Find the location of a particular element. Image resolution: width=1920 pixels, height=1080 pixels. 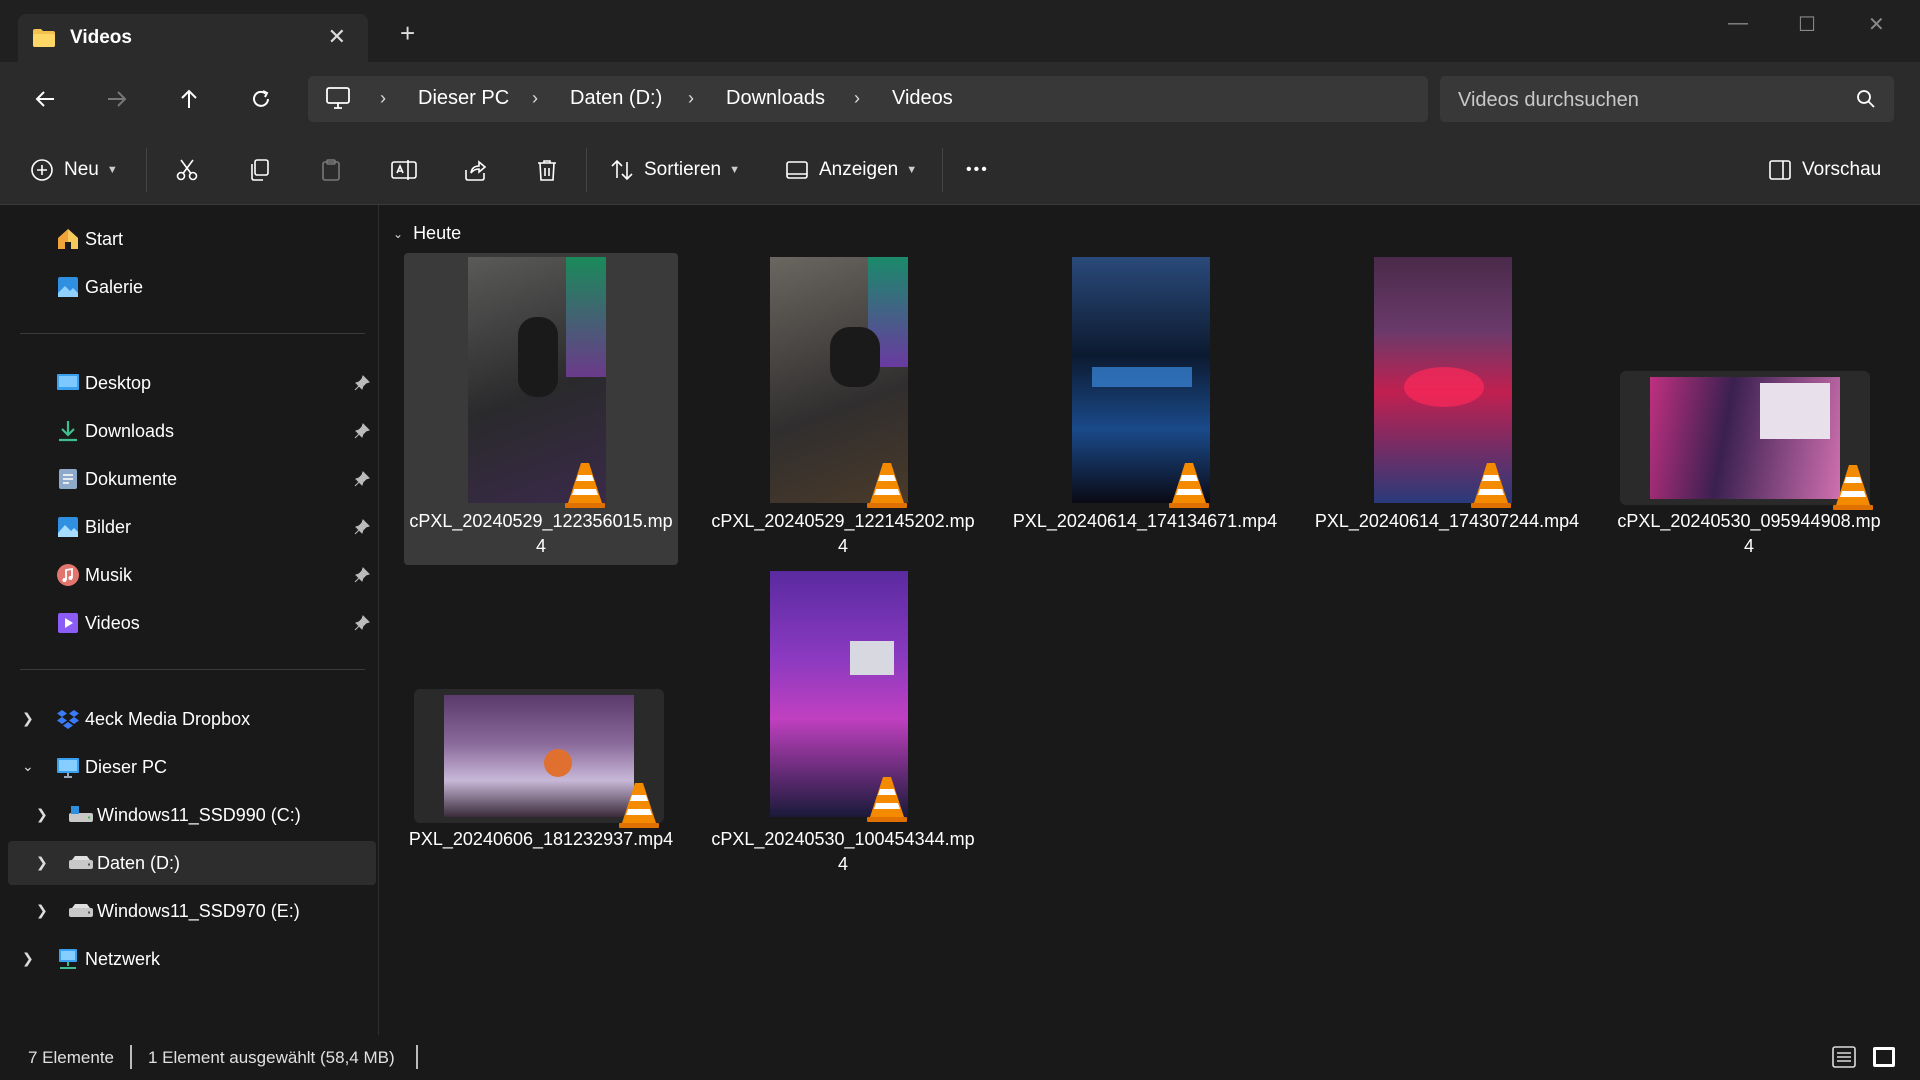

sidebar-item-desktop: Desktop is located at coordinates (192, 383).